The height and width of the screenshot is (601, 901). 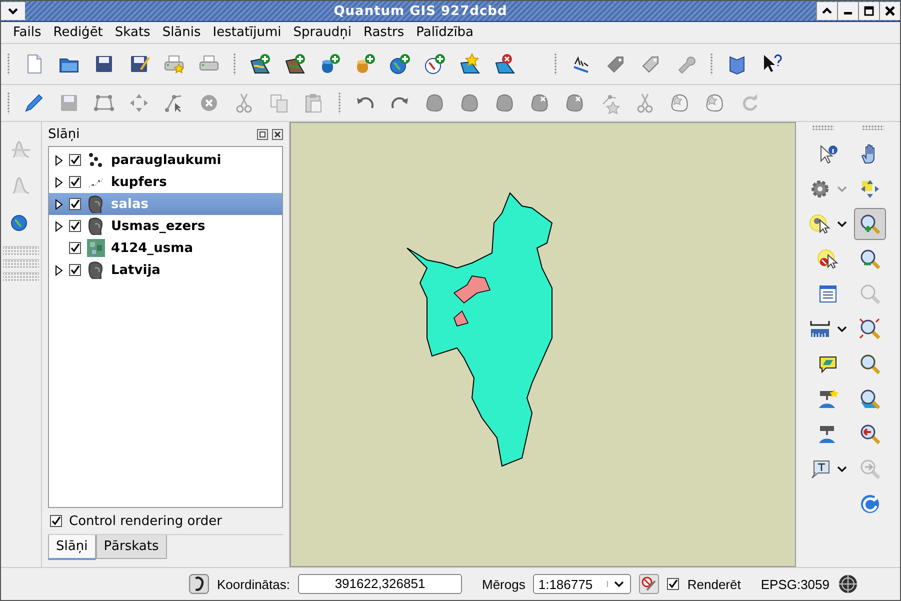 I want to click on table-icon, so click(x=828, y=293).